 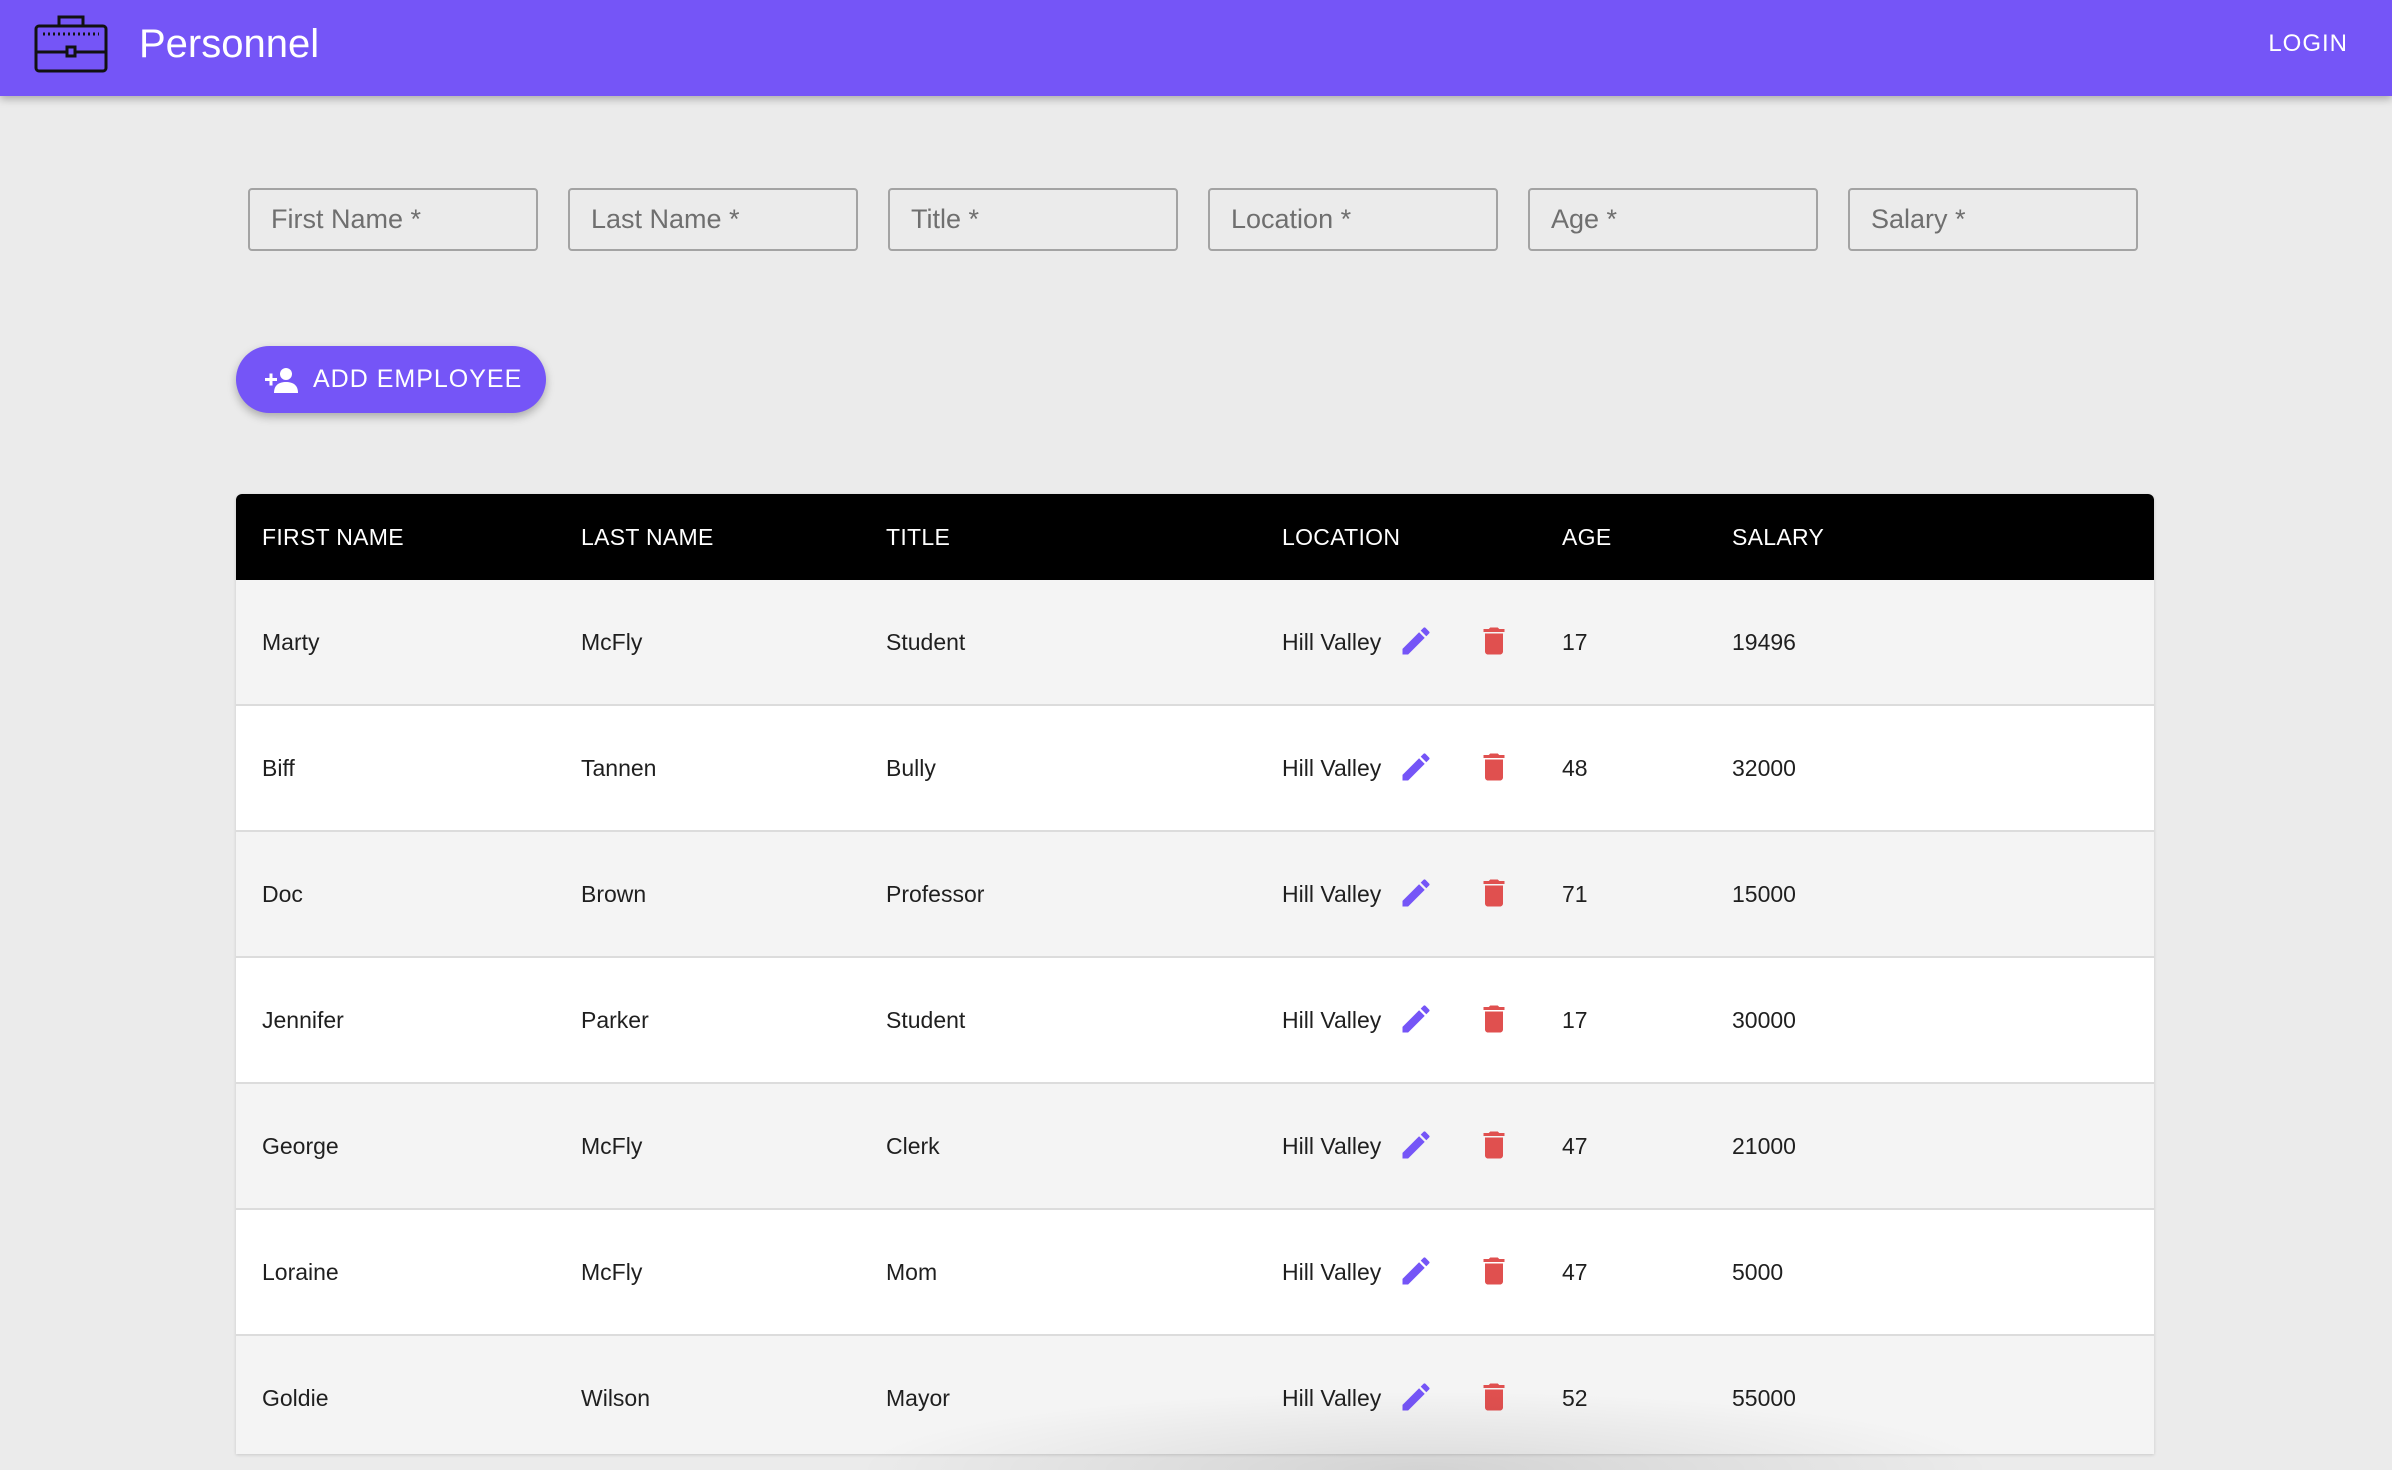 What do you see at coordinates (2308, 44) in the screenshot?
I see `login-button: LOGIN` at bounding box center [2308, 44].